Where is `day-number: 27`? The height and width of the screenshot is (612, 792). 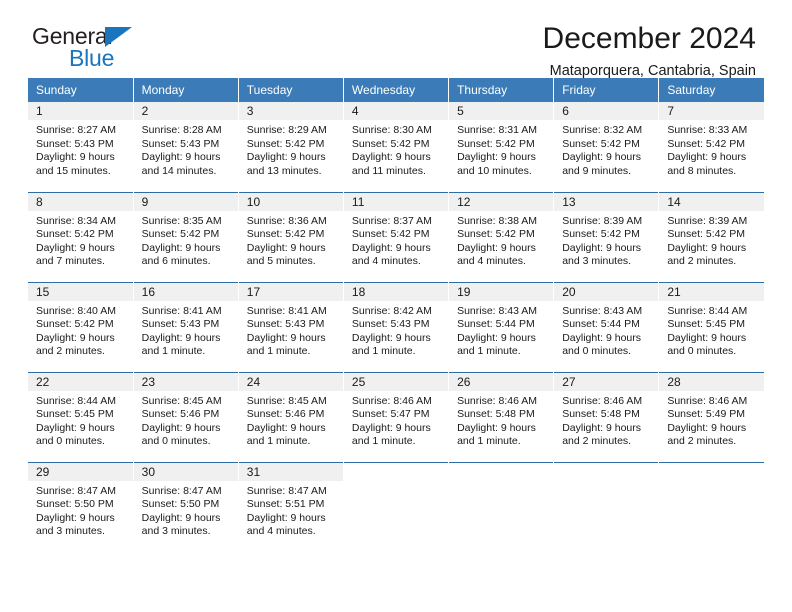
day-number: 27 is located at coordinates (606, 381).